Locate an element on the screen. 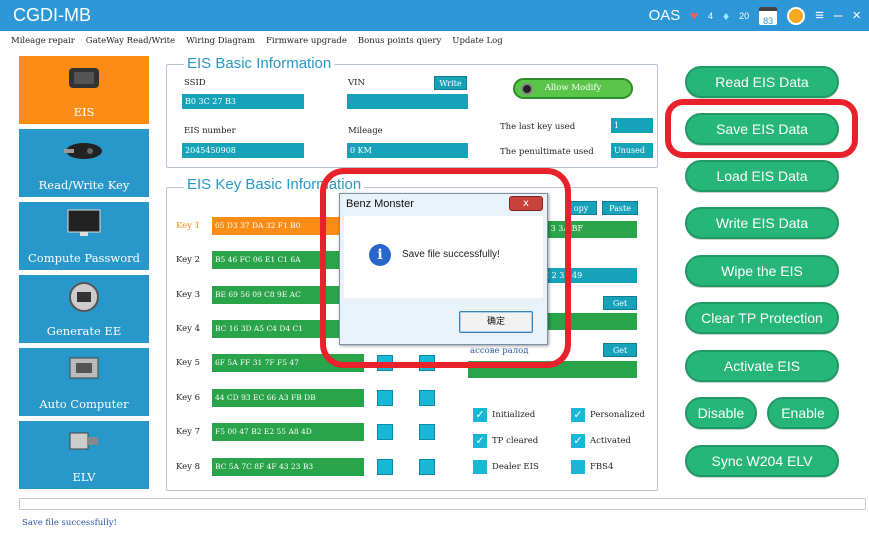  wipe-eis-button: Wipe the EIS is located at coordinates (762, 271).